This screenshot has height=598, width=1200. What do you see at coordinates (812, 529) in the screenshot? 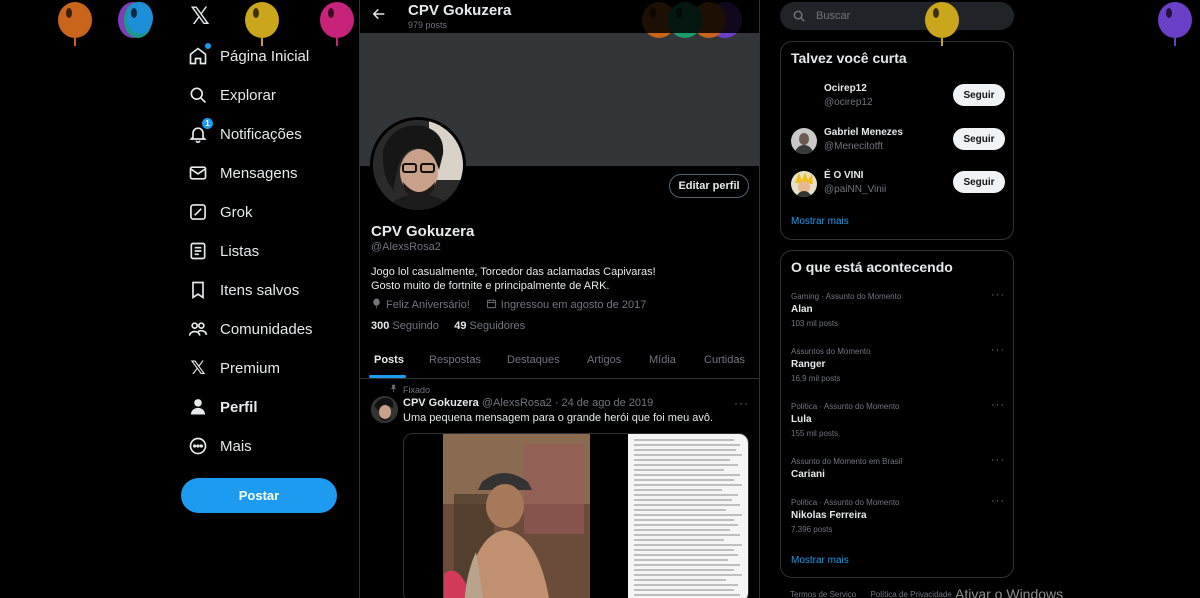
I see `trend-post-count: 7.396 posts` at bounding box center [812, 529].